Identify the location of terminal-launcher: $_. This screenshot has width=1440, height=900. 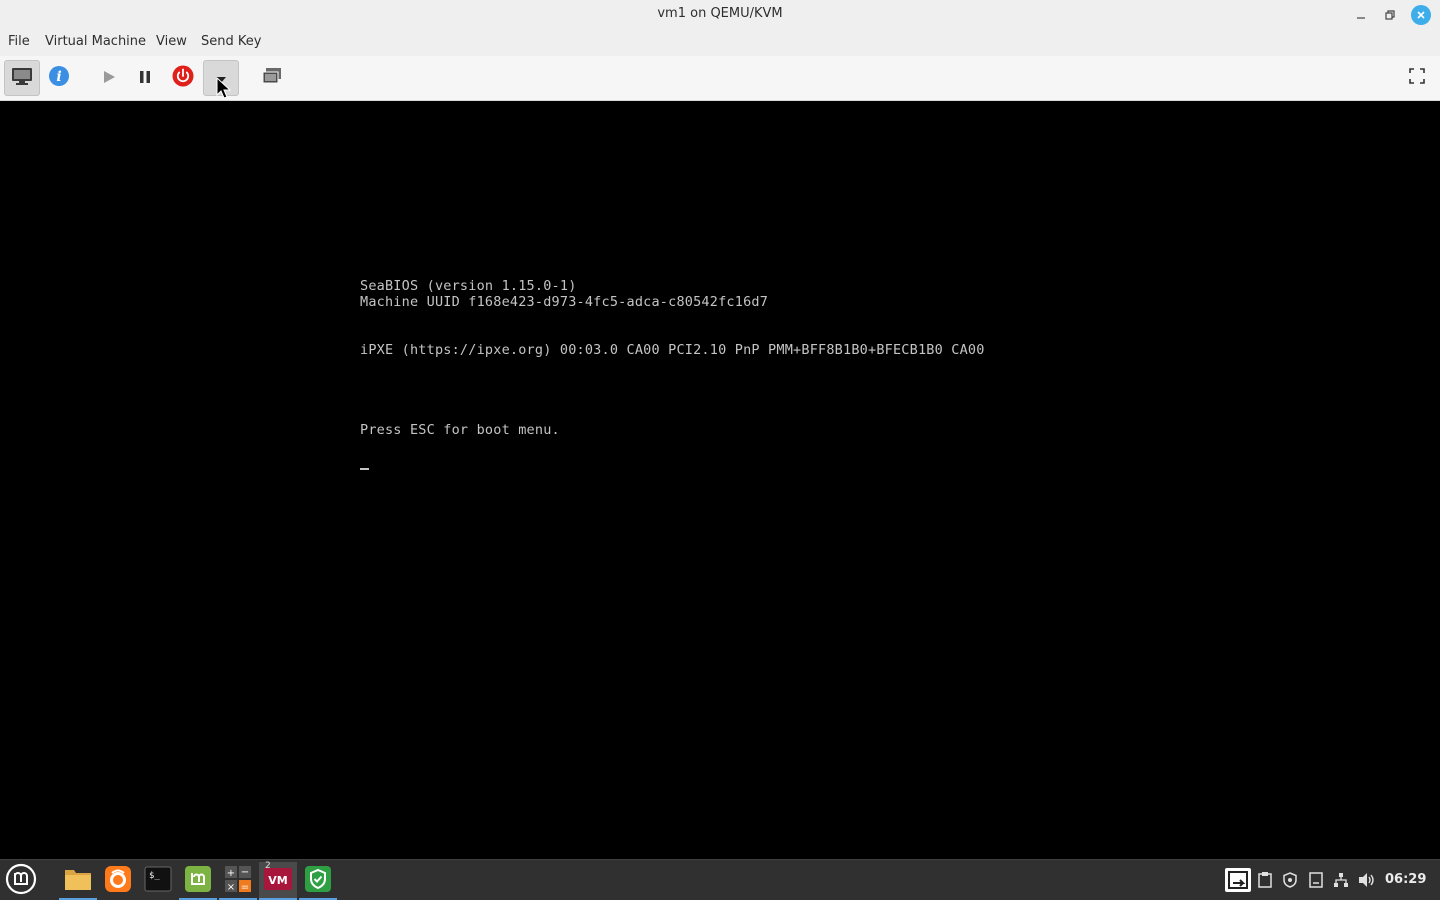
(158, 881).